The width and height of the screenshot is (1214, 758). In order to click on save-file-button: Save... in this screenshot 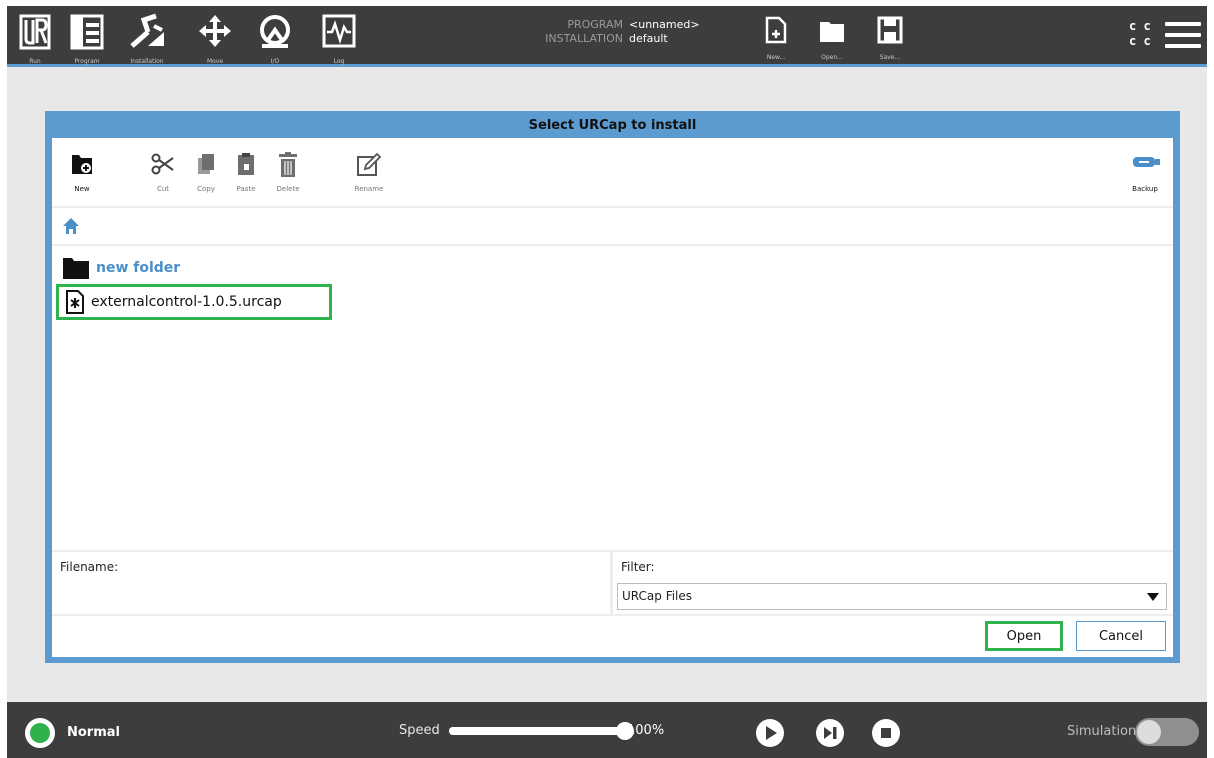, I will do `click(890, 41)`.